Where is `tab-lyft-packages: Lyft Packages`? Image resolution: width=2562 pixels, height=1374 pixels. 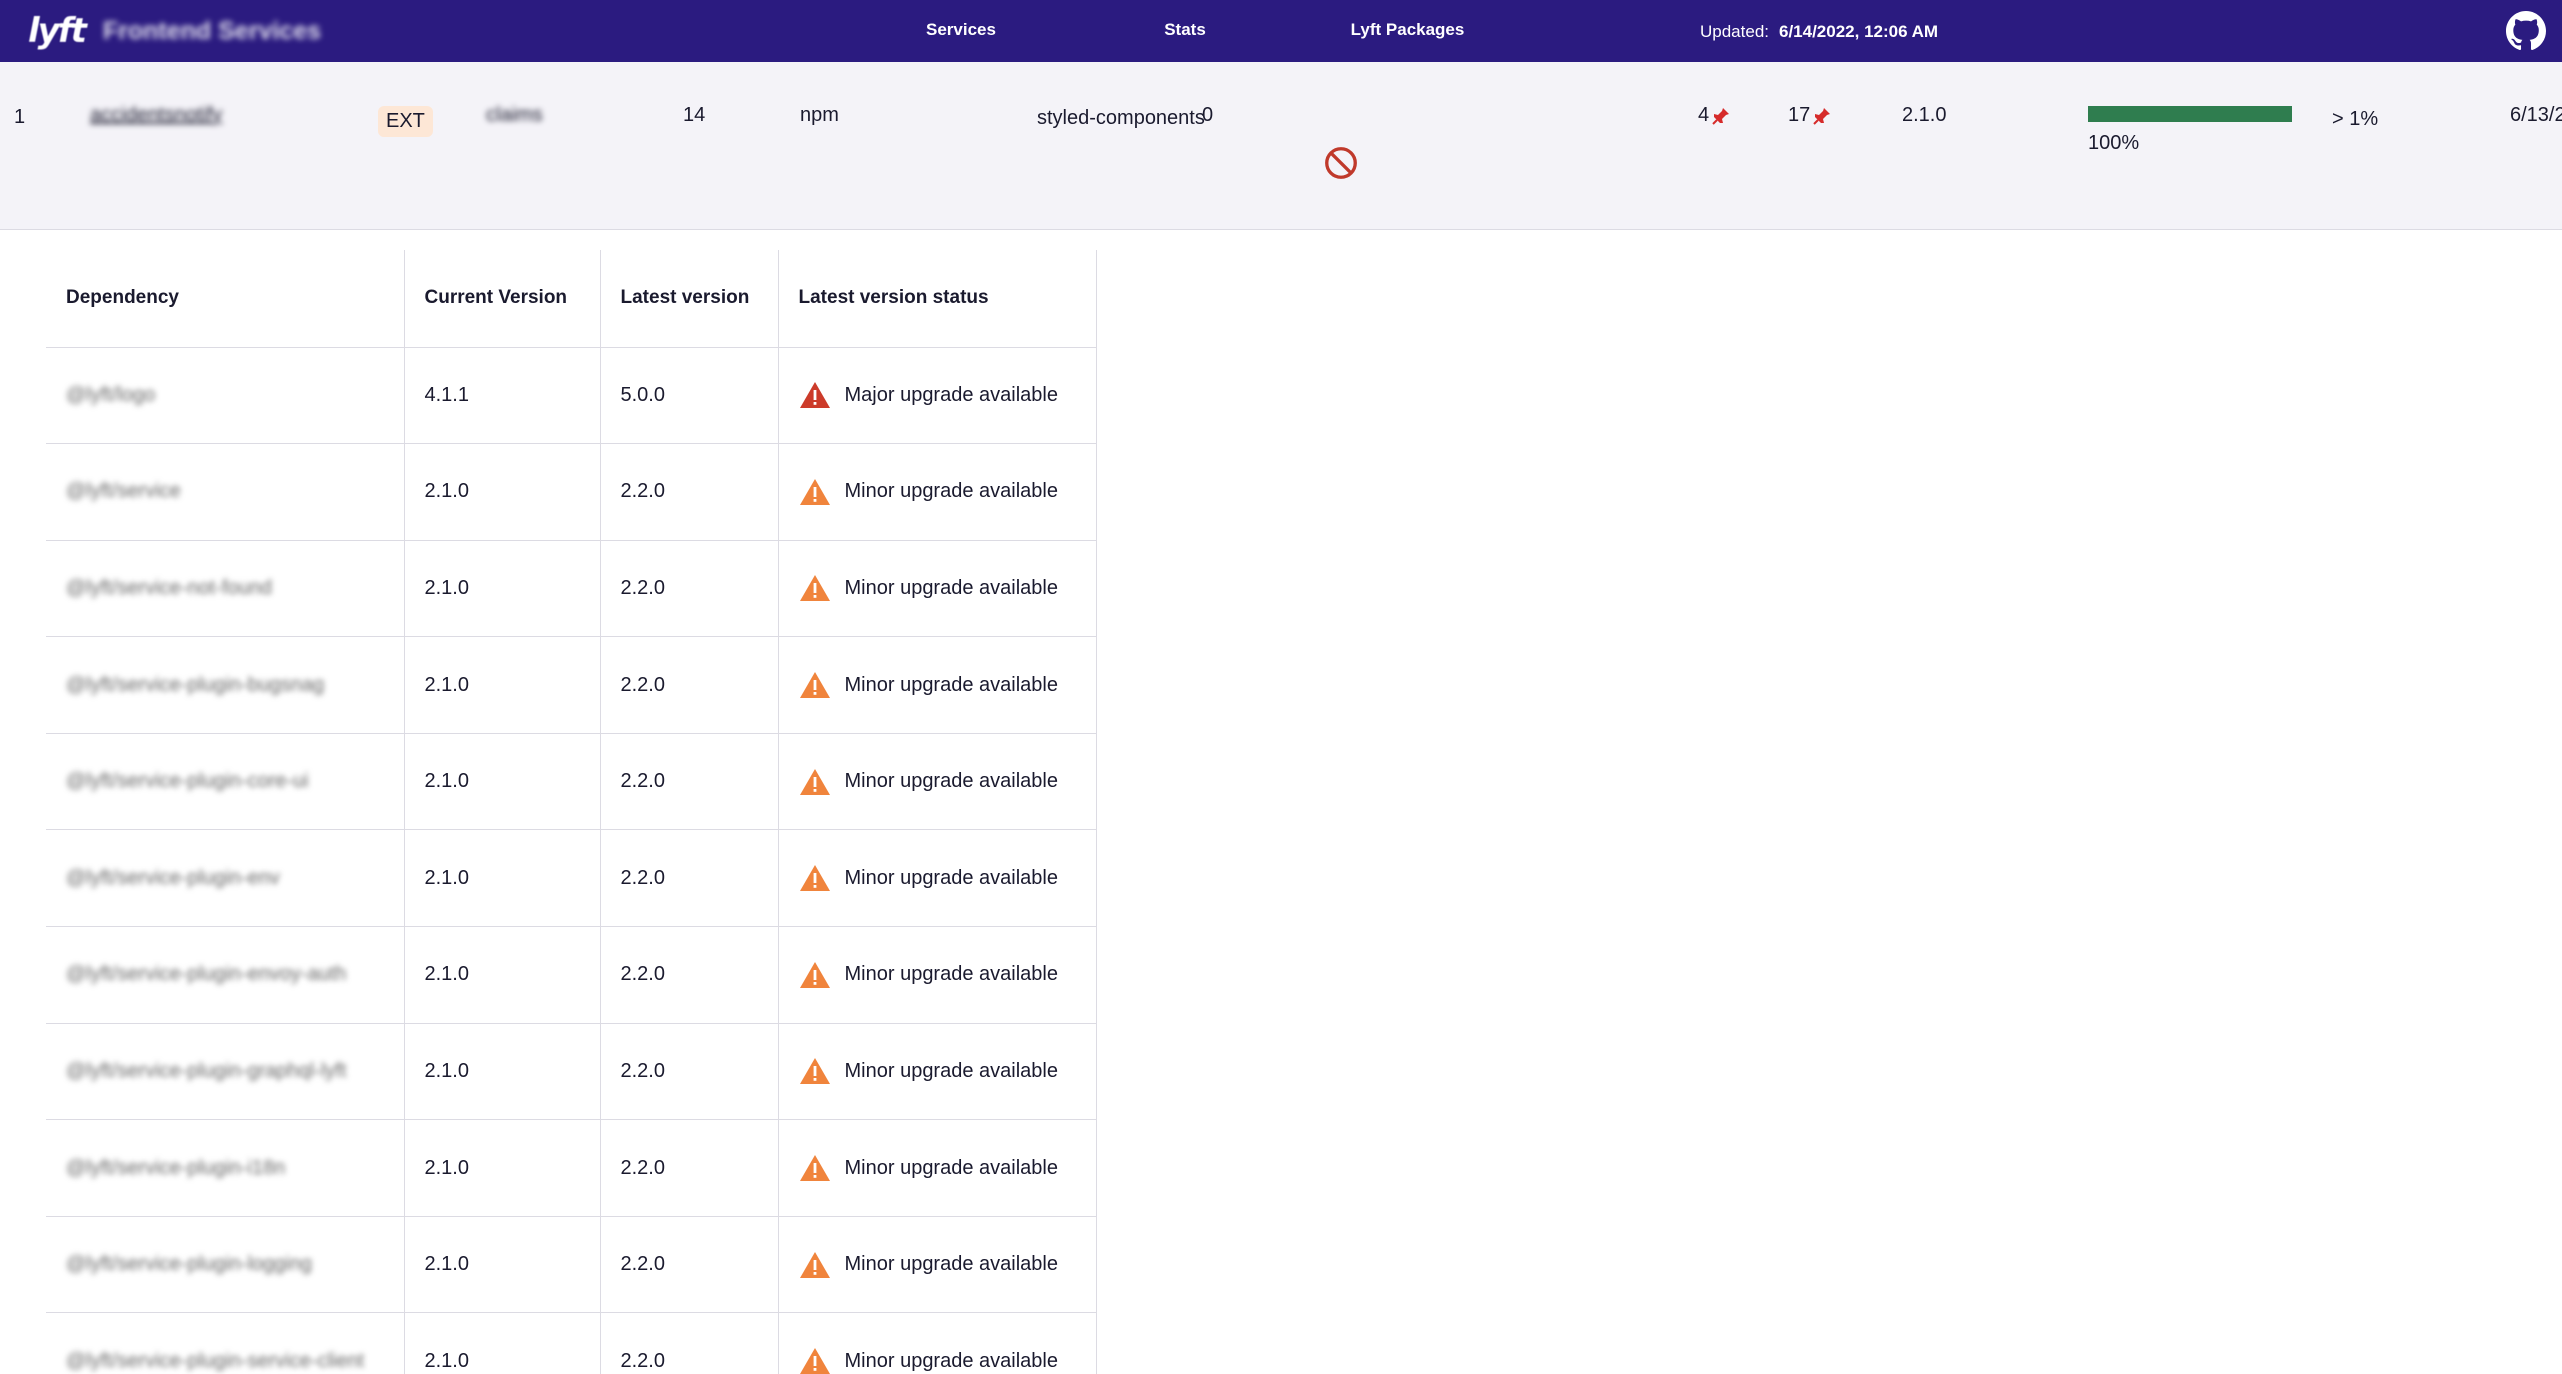
tab-lyft-packages: Lyft Packages is located at coordinates (1407, 31).